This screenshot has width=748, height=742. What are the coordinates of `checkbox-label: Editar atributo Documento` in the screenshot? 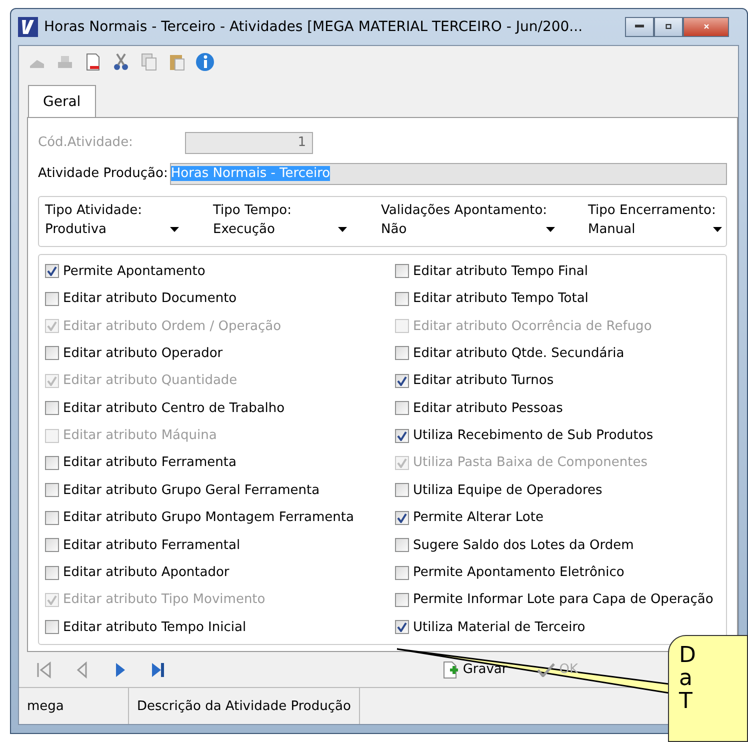 It's located at (150, 298).